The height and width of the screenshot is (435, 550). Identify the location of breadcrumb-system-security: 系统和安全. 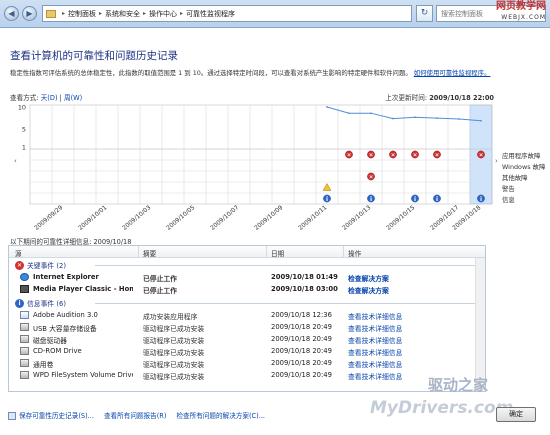
(122, 14).